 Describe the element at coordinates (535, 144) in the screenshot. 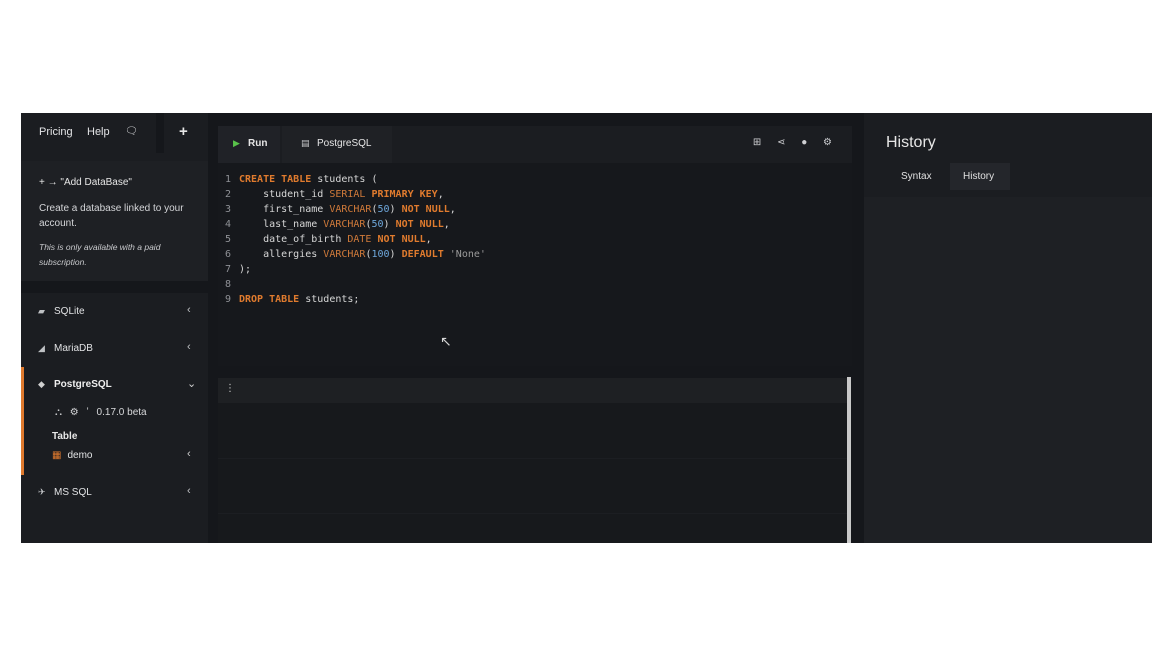

I see `editor-toolbar: ▶ Run ▤ PostgreSQL ⊞ ⋖ ● ⚙` at that location.